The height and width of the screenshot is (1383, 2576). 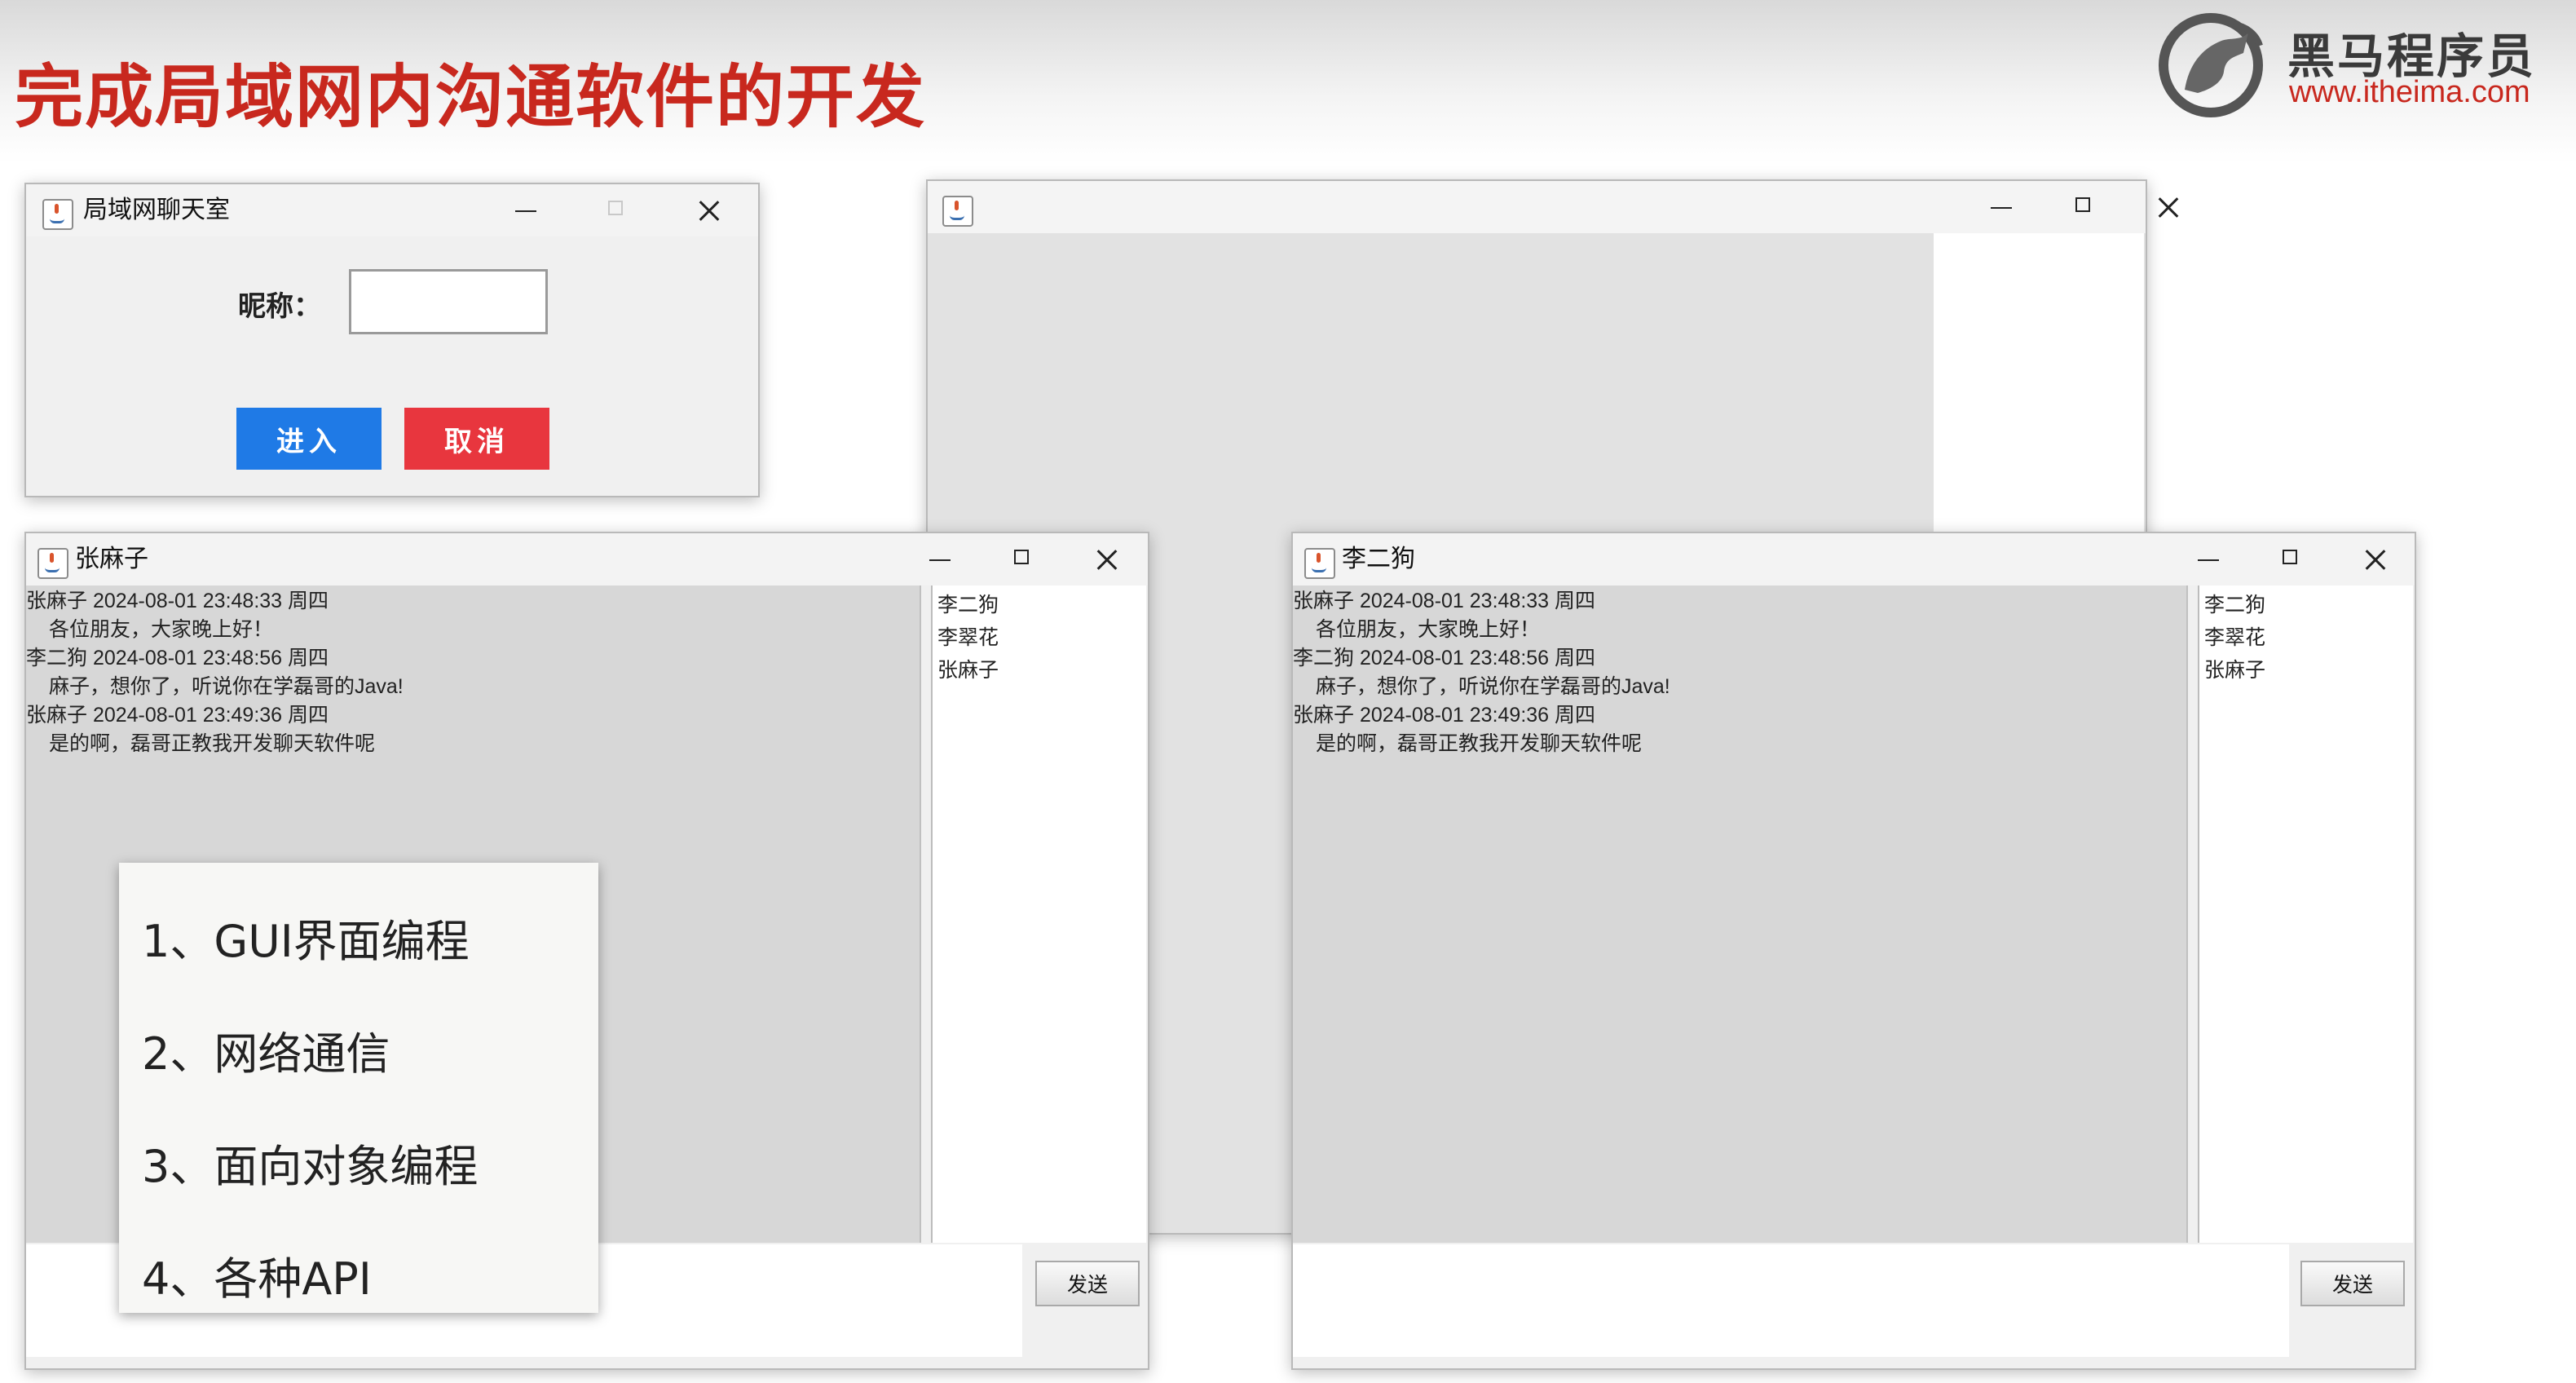 I want to click on chat-titlebar: 张麻子, so click(x=587, y=559).